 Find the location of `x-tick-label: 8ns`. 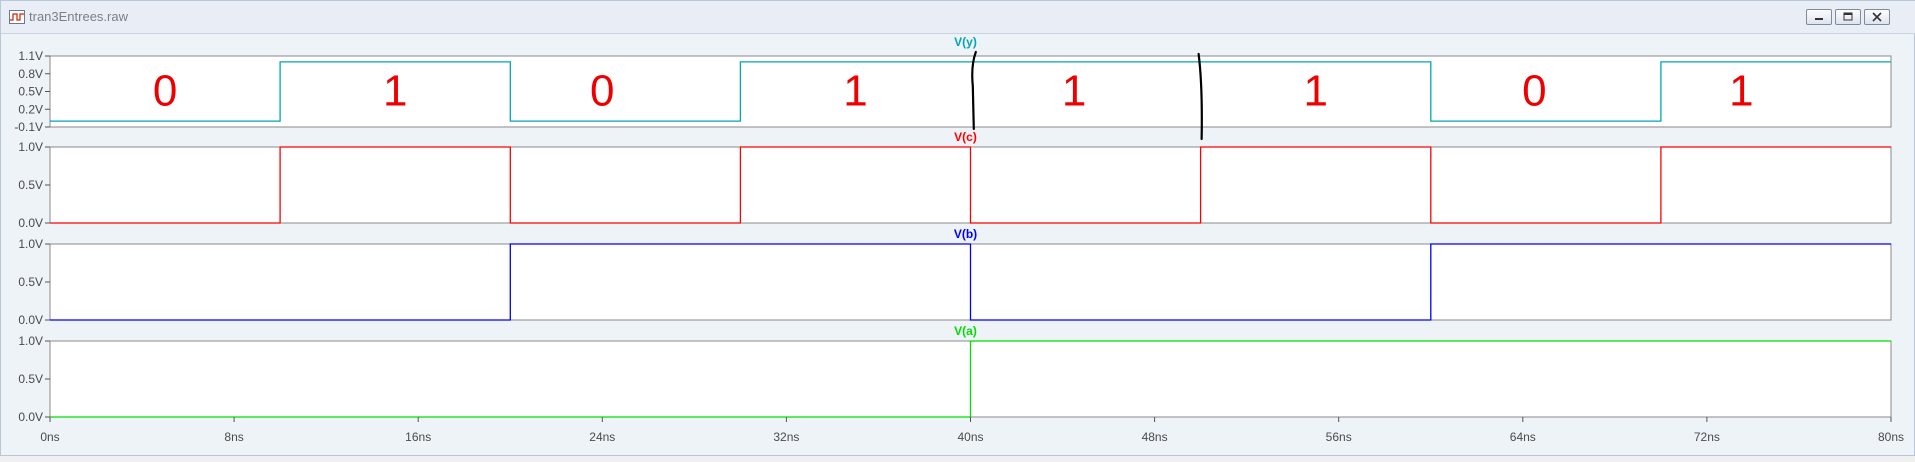

x-tick-label: 8ns is located at coordinates (233, 437).